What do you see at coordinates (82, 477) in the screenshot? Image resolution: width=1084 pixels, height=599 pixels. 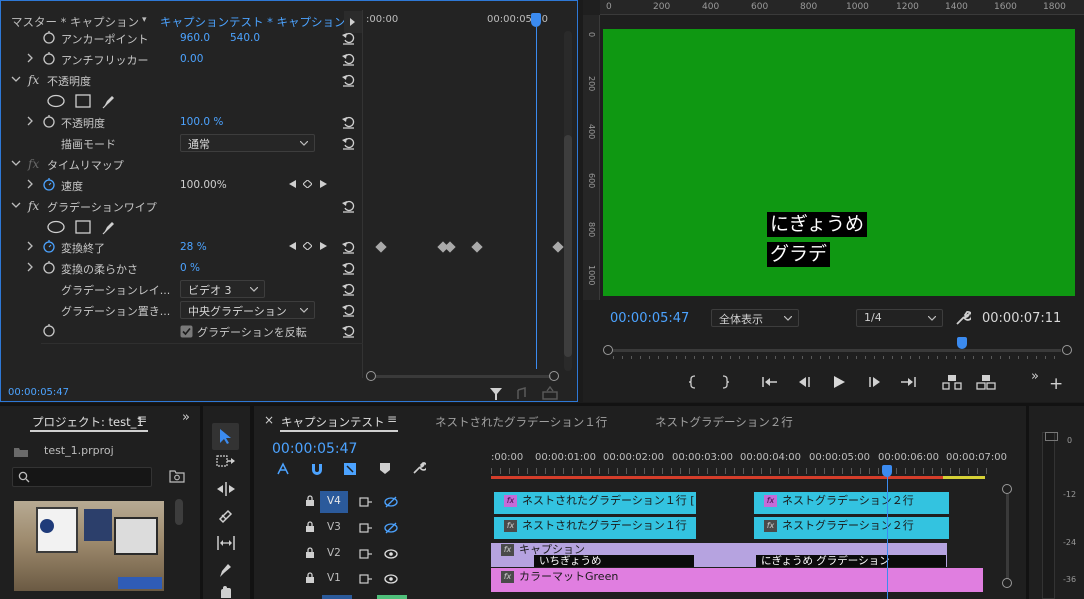 I see `project-search-input` at bounding box center [82, 477].